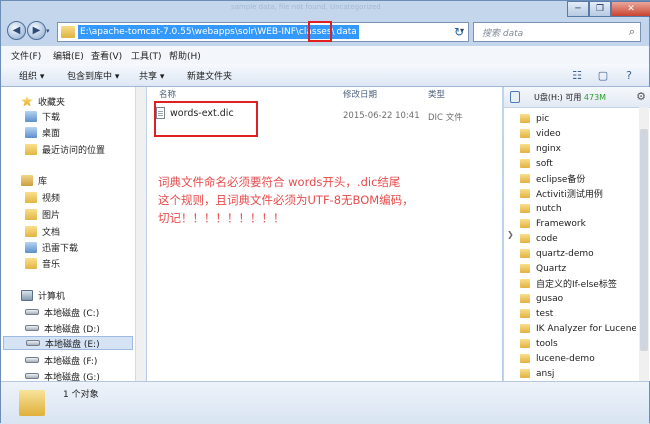 This screenshot has height=424, width=650. Describe the element at coordinates (578, 343) in the screenshot. I see `usb-folder-item: tools` at that location.